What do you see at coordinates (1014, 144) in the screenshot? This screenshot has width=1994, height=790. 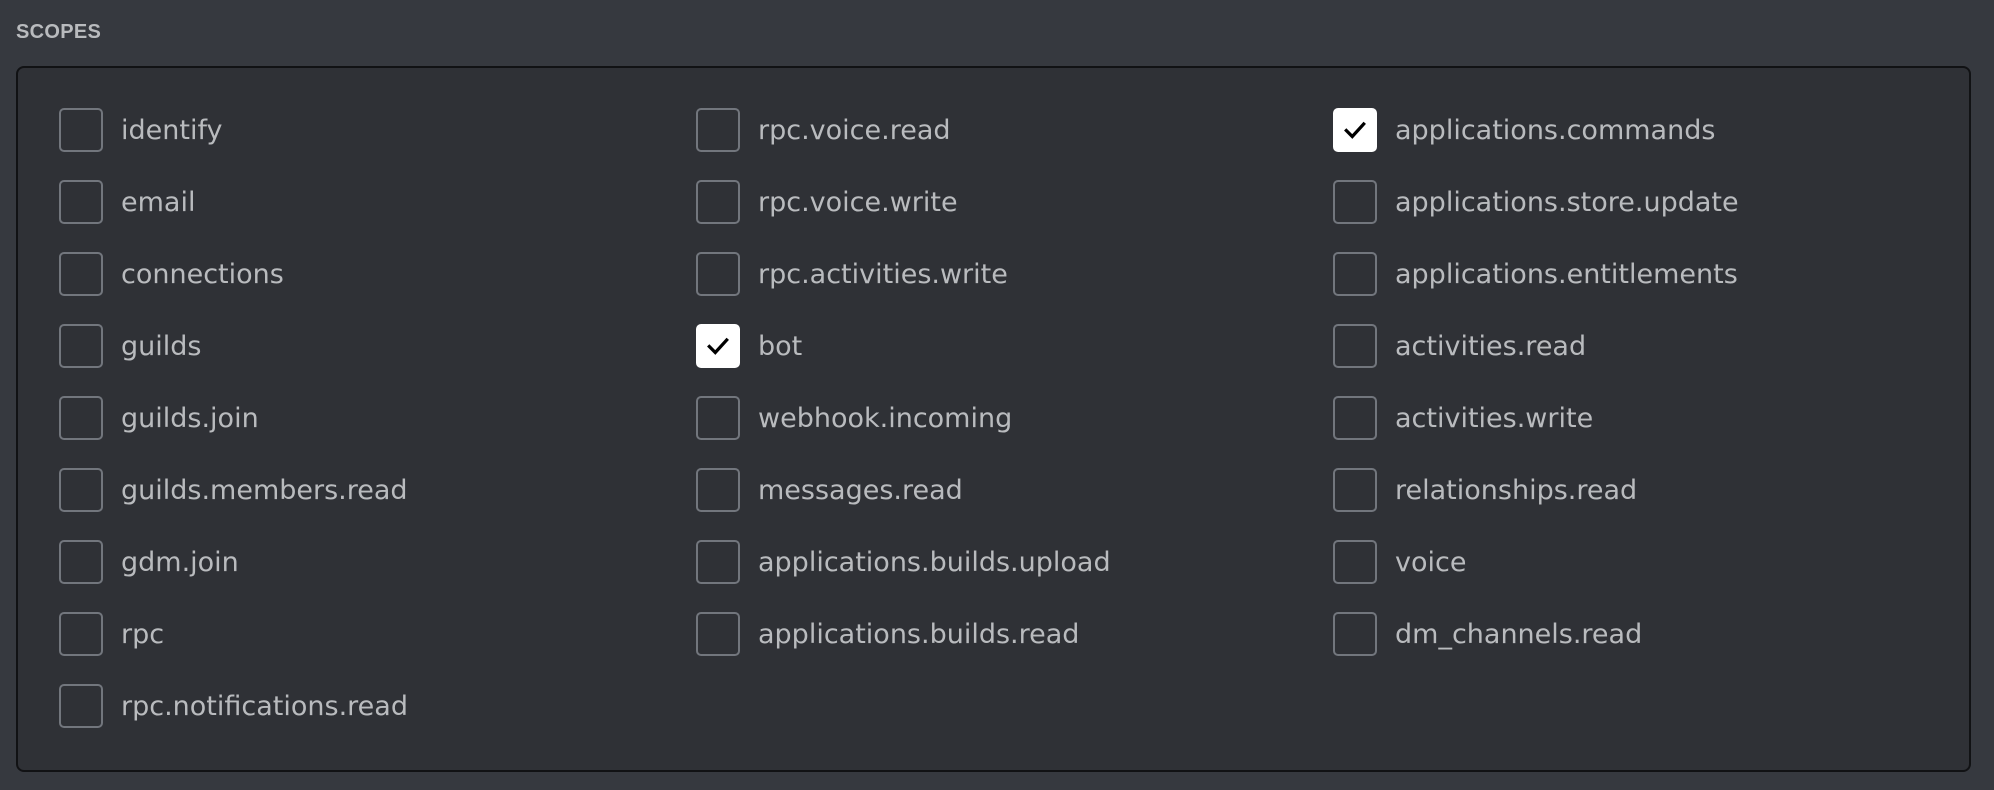 I see `scope-option-rpc-voice-read: rpc.voice.read` at bounding box center [1014, 144].